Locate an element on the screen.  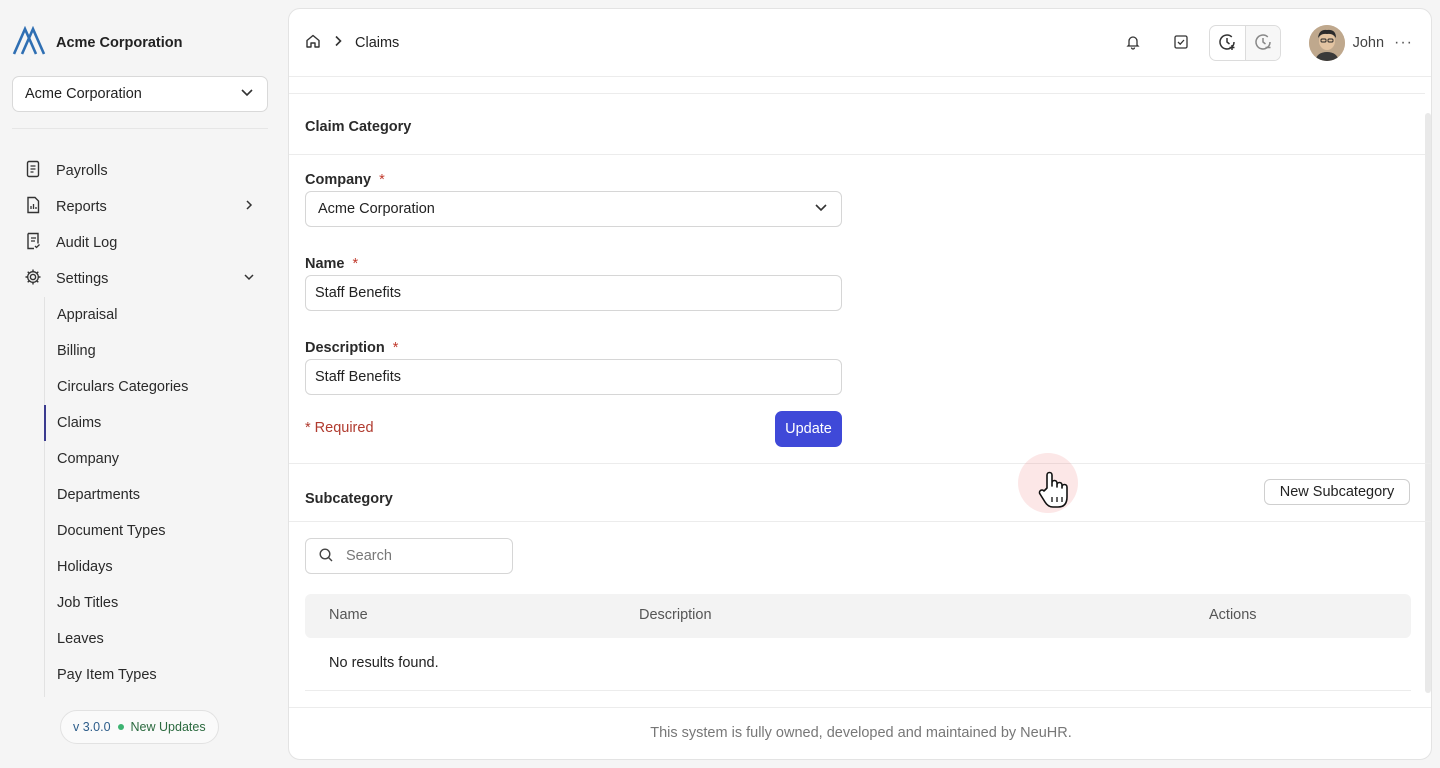
top-bar: Claims John ··· is located at coordinates (860, 43).